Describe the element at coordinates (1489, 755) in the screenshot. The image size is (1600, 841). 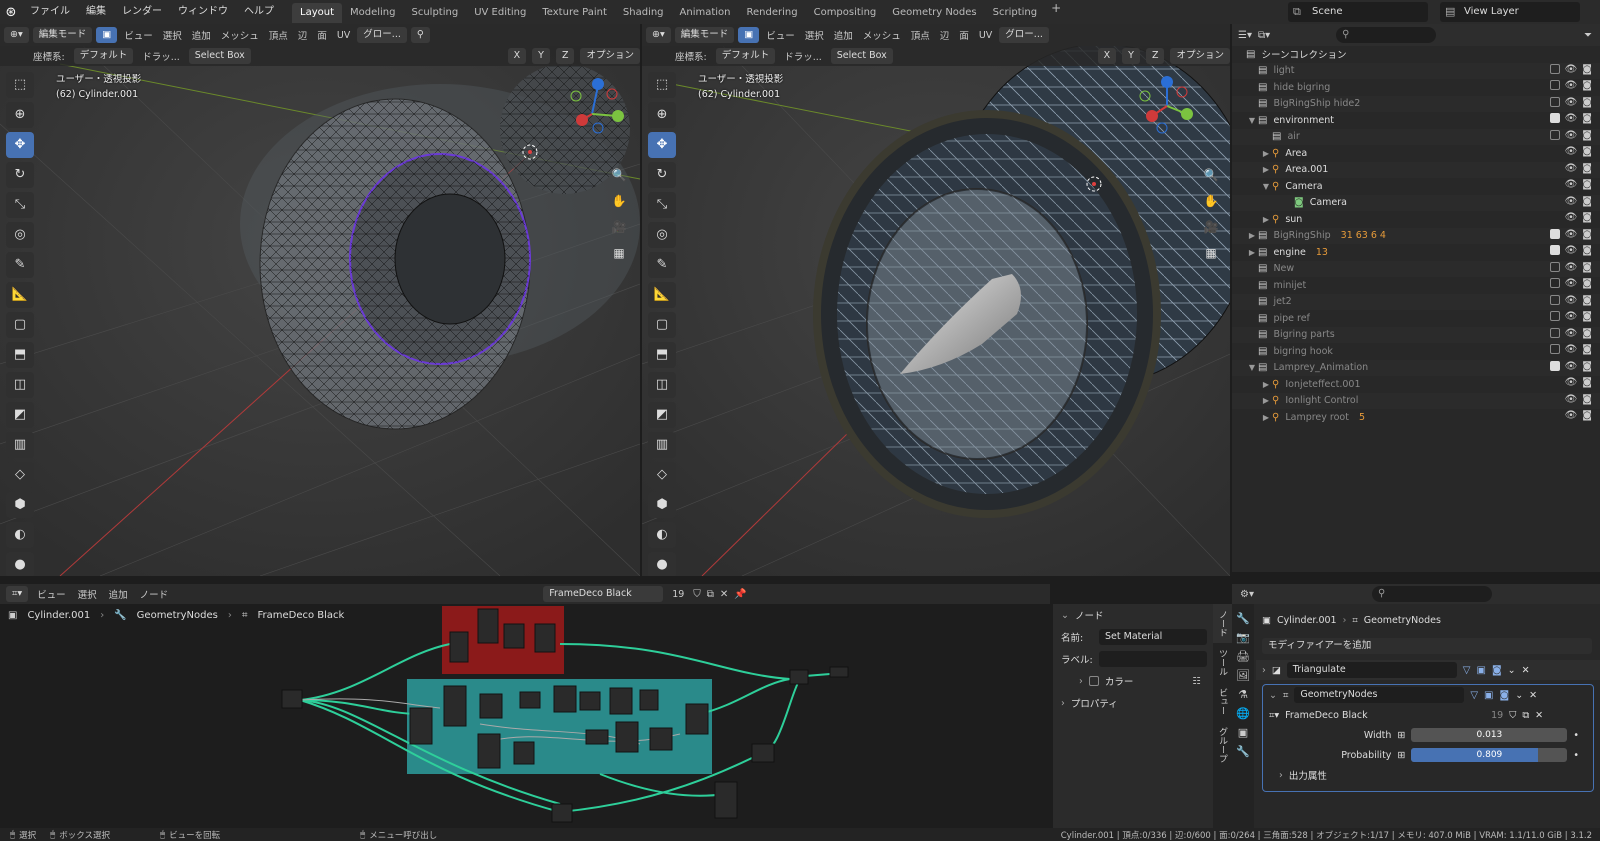
I see `probability-slider: 0.809` at that location.